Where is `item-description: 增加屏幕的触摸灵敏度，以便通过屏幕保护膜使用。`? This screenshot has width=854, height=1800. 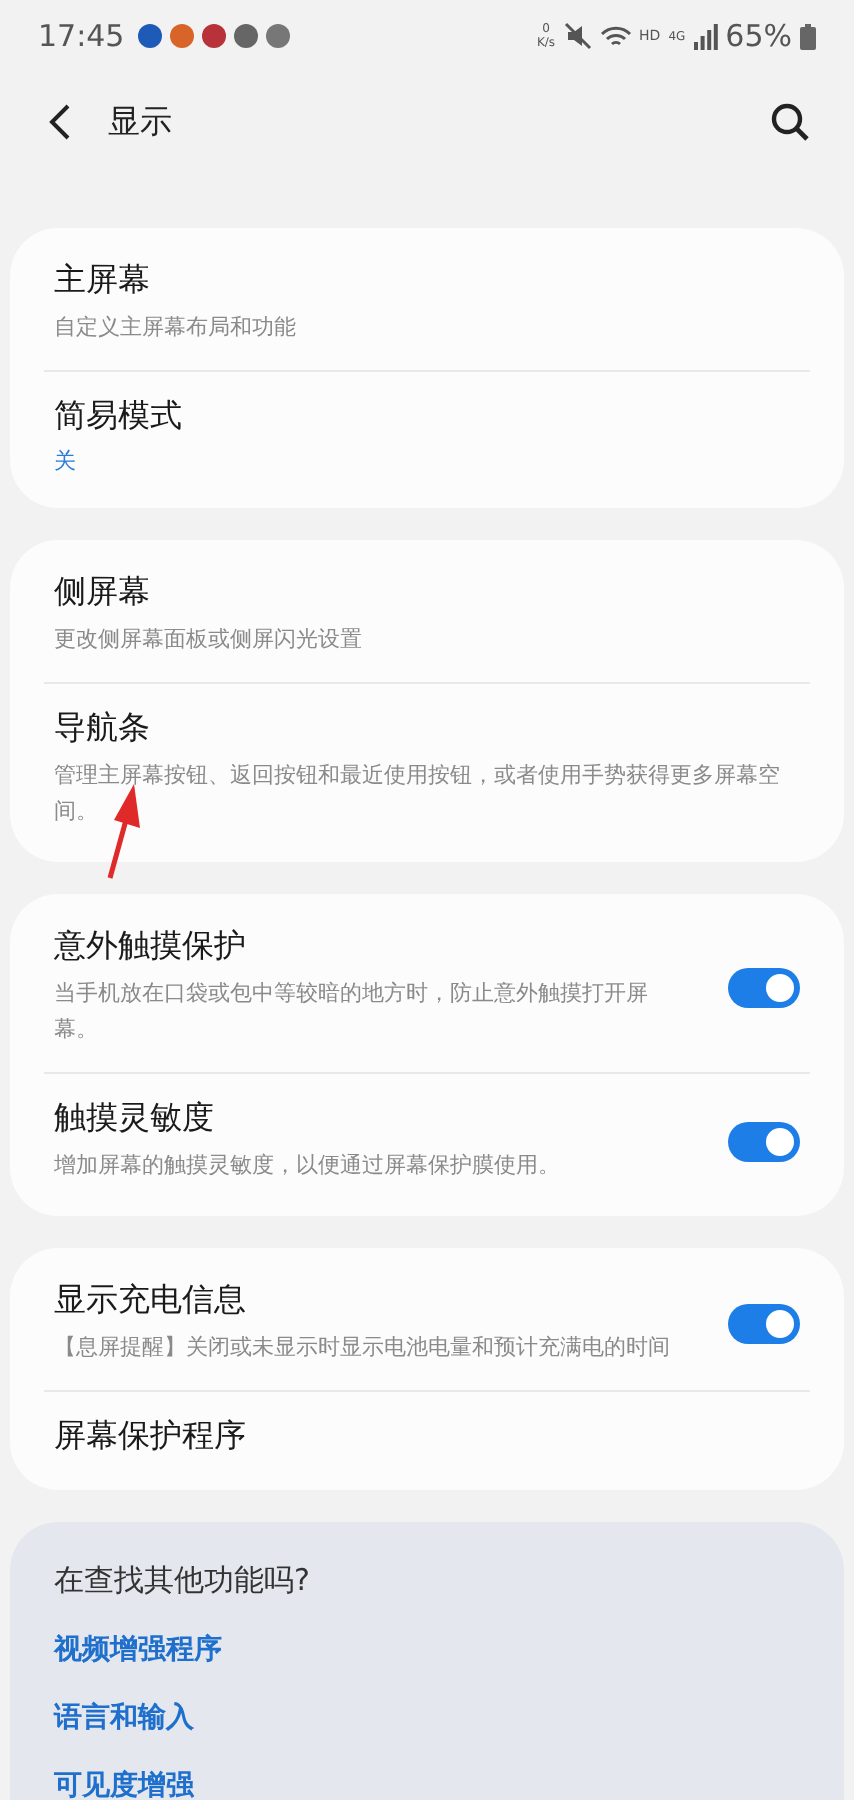 item-description: 增加屏幕的触摸灵敏度，以便通过屏幕保护膜使用。 is located at coordinates (308, 1166).